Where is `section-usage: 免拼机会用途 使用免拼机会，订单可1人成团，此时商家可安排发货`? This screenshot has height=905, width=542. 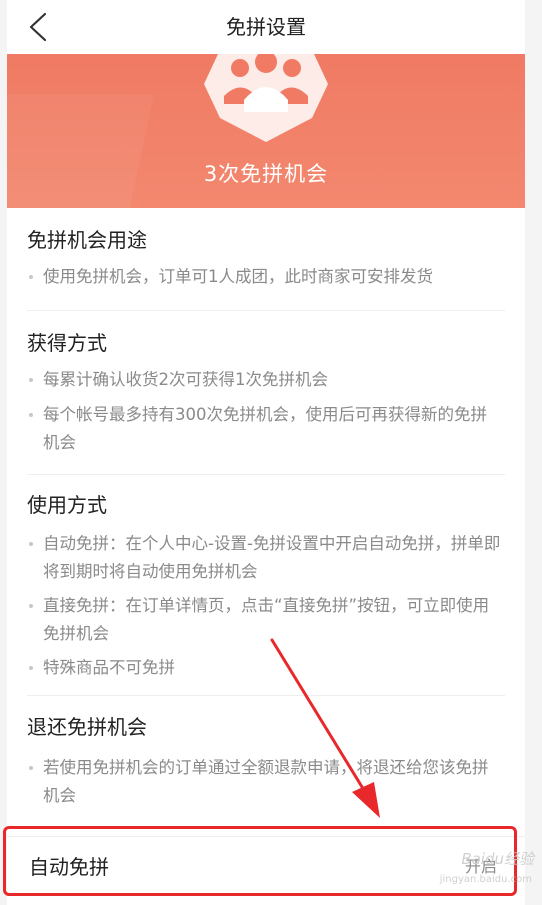
section-usage: 免拼机会用途 使用免拼机会，订单可1人成团，此时商家可安排发货 is located at coordinates (264, 258).